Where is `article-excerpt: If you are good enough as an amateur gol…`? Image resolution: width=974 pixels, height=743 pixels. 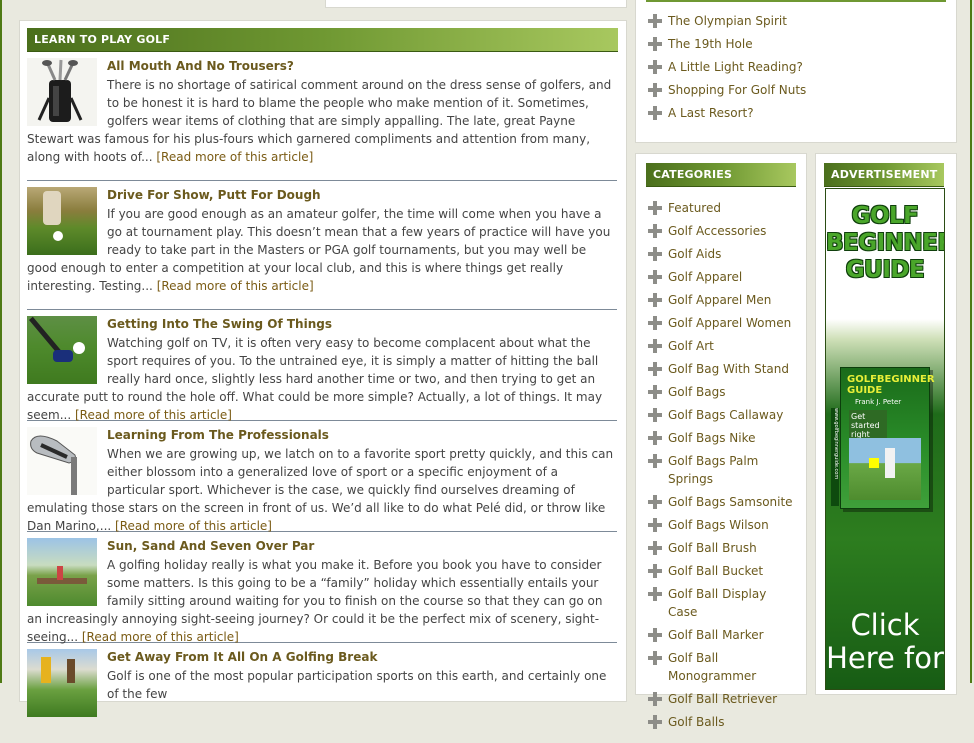 article-excerpt: If you are good enough as an amateur gol… is located at coordinates (319, 250).